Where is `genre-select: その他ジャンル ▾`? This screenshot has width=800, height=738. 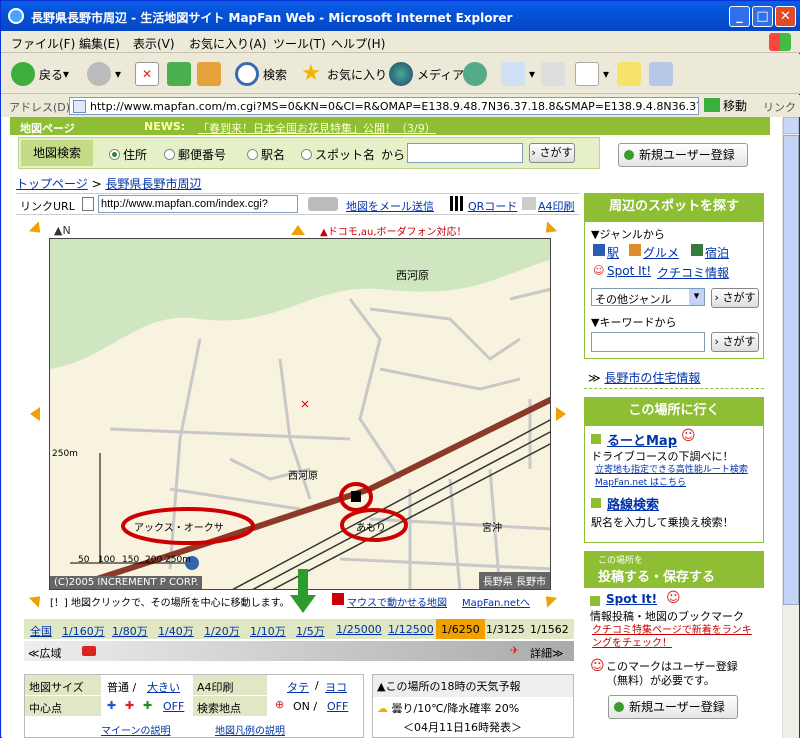 genre-select: その他ジャンル ▾ is located at coordinates (648, 297).